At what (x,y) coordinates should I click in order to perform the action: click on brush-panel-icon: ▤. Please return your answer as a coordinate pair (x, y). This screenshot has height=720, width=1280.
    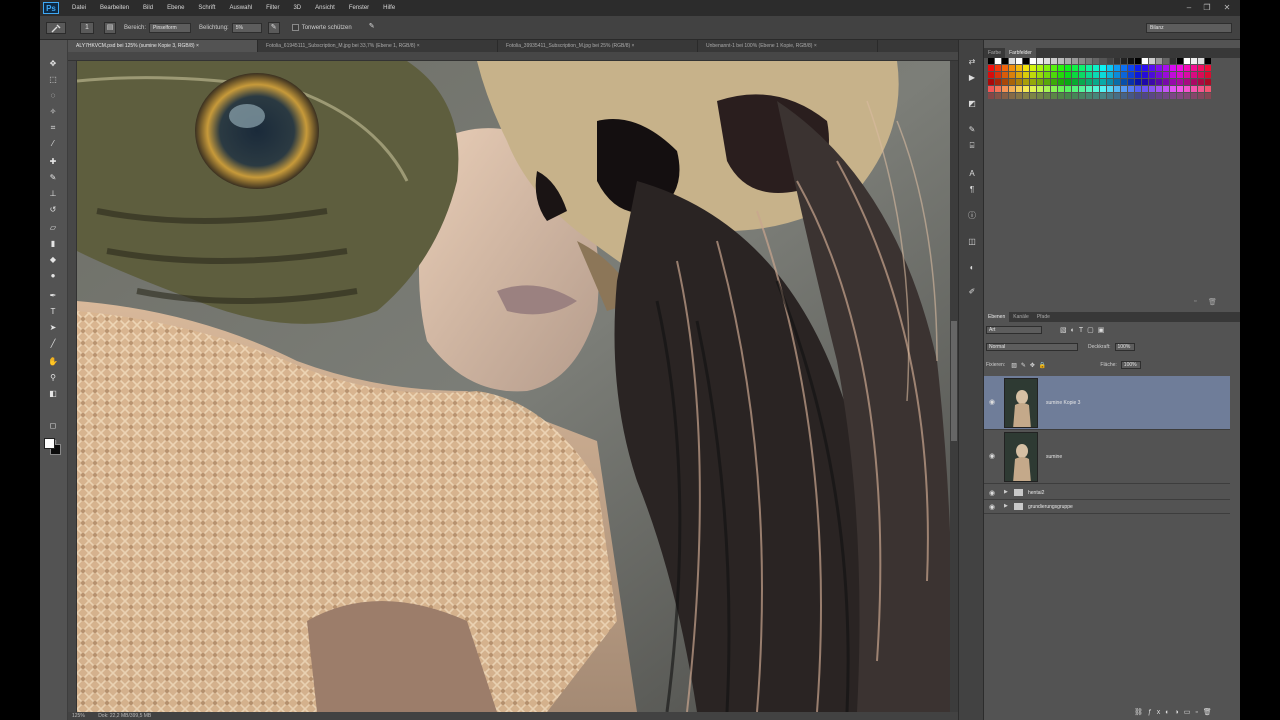
    Looking at the image, I should click on (110, 27).